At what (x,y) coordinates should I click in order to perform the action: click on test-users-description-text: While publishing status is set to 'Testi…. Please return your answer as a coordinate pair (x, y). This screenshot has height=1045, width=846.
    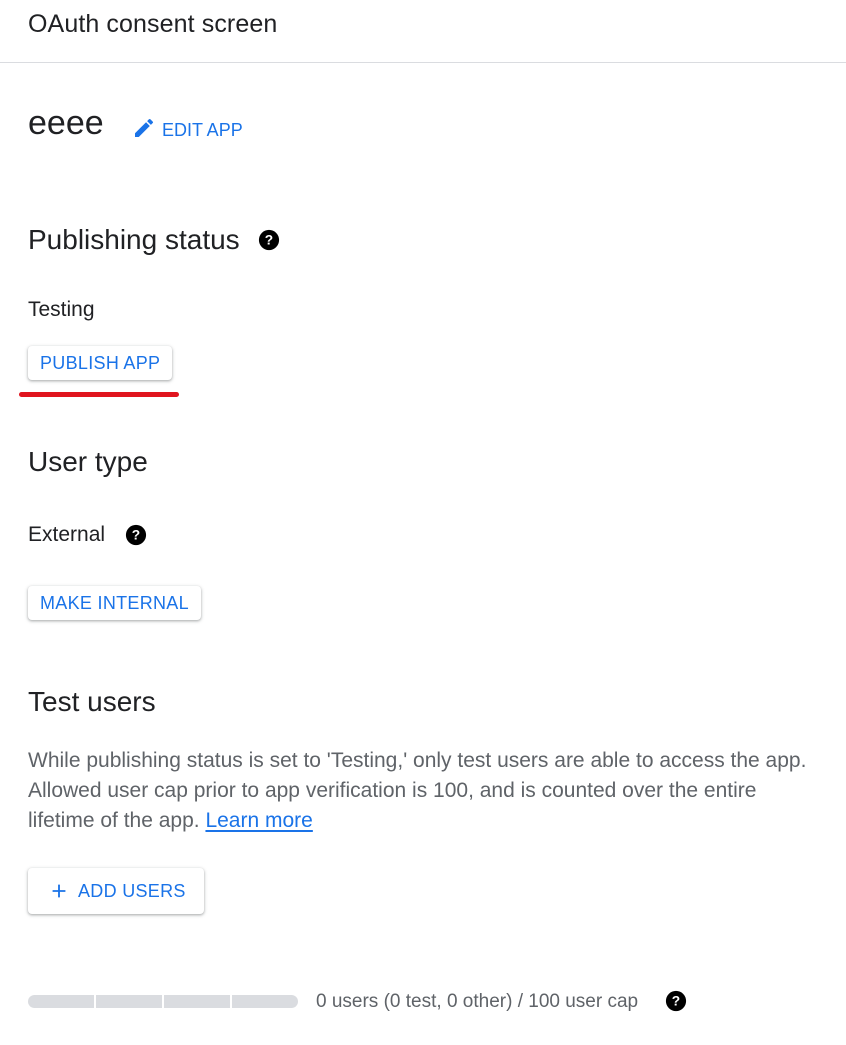
    Looking at the image, I should click on (417, 790).